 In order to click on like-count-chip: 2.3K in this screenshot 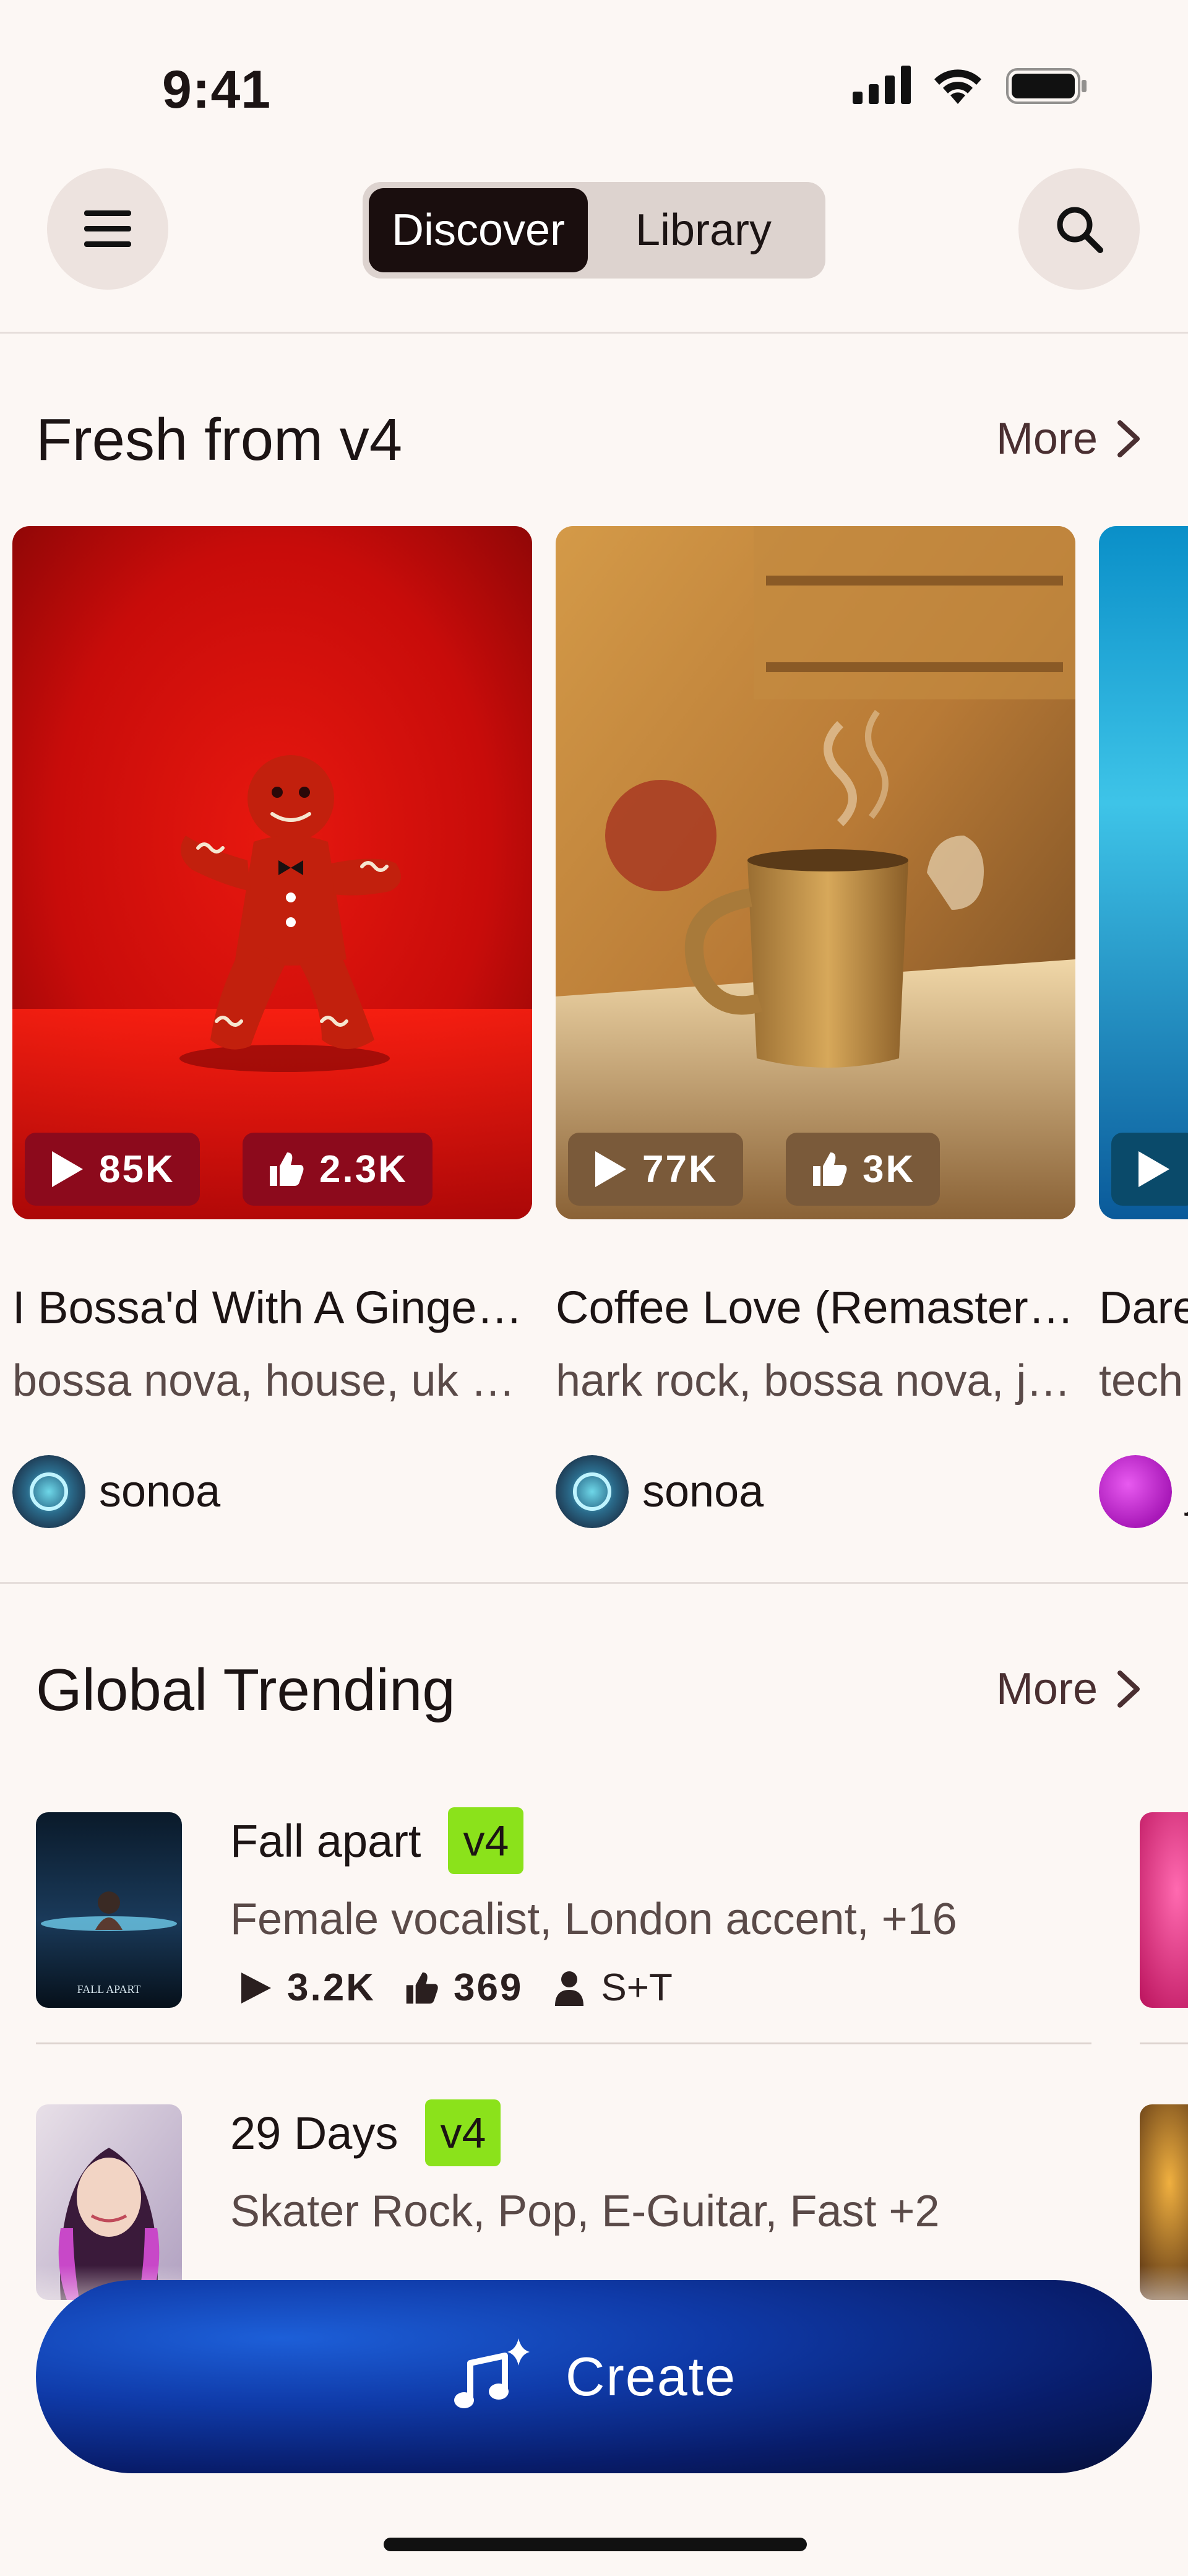, I will do `click(338, 1169)`.